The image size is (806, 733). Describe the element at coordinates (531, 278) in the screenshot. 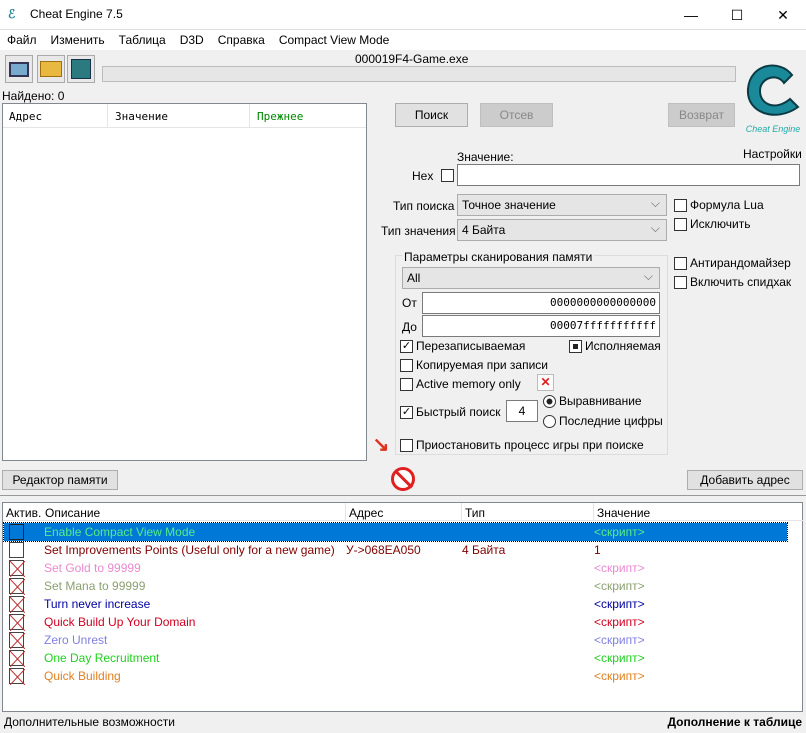

I see `region-dropdown: All` at that location.